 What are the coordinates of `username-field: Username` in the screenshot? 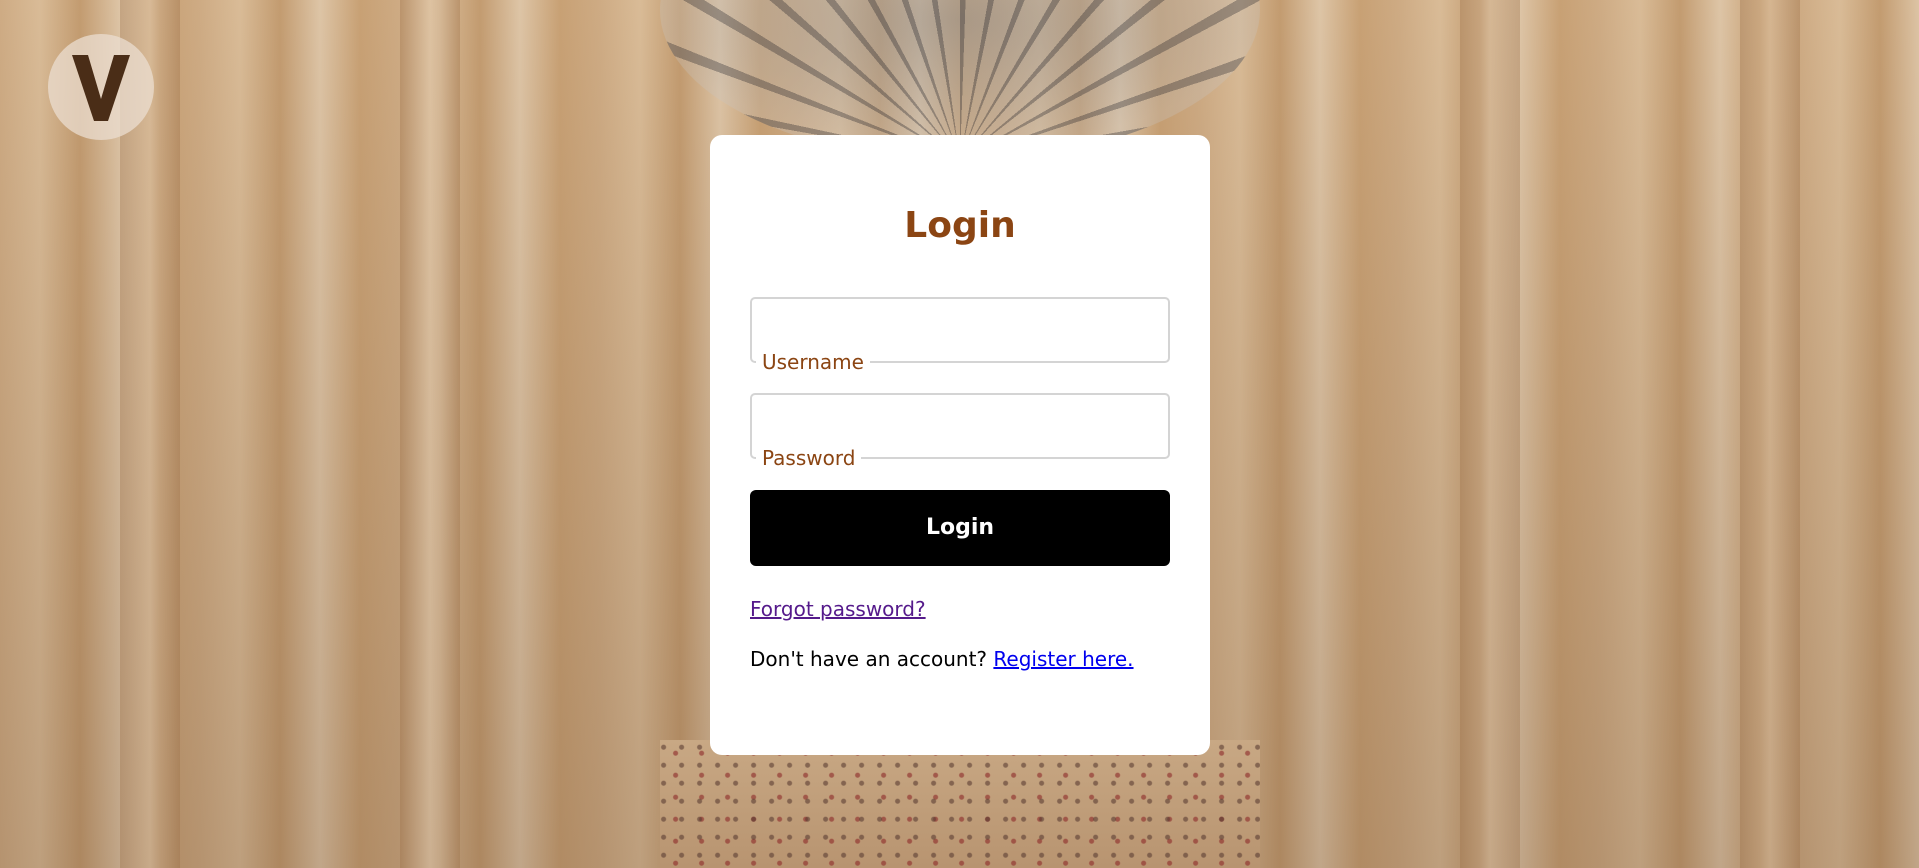 It's located at (960, 336).